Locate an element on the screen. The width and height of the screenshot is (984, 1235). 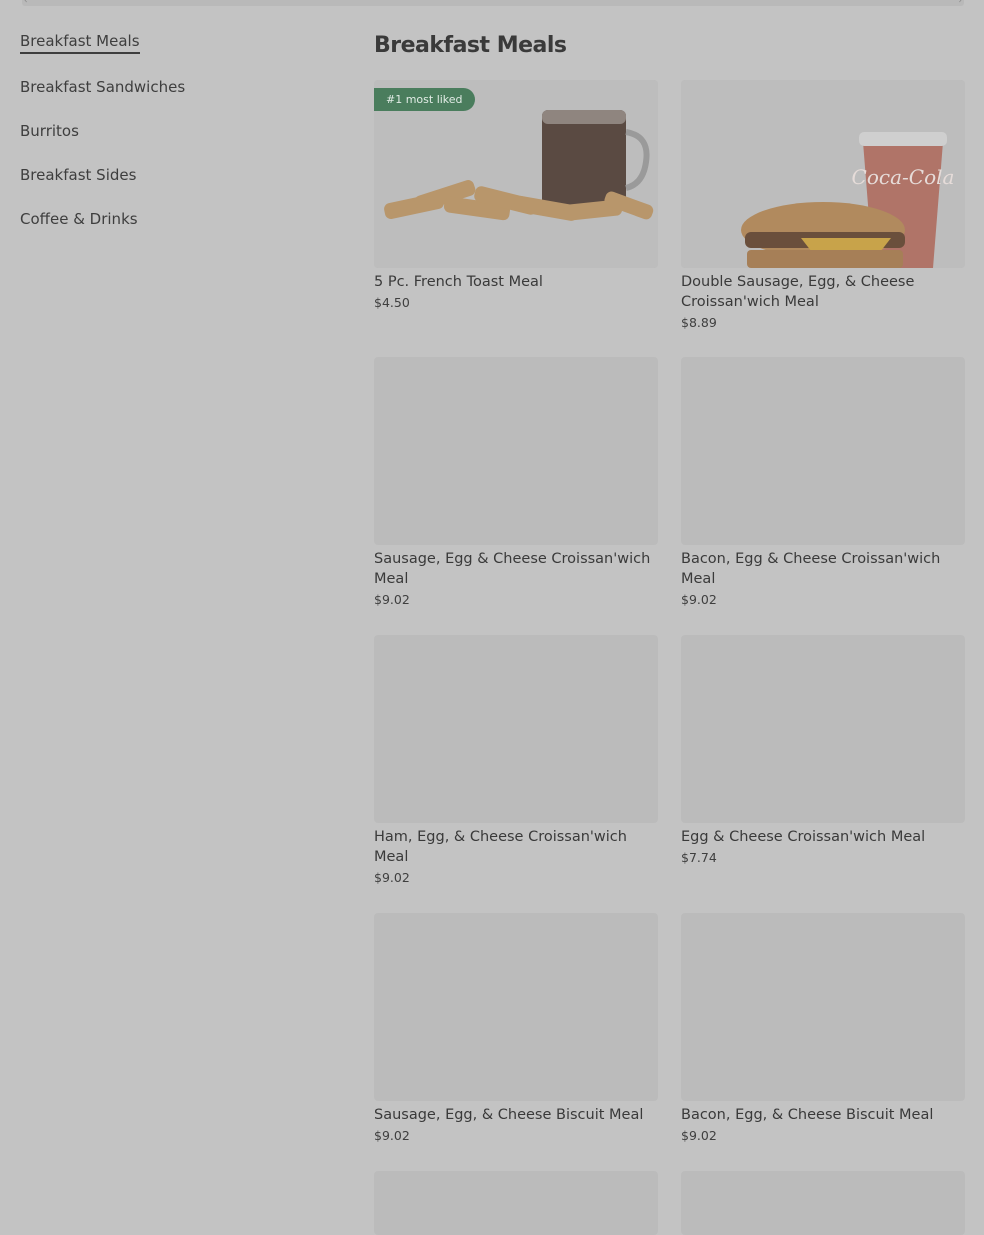
product-name: 5 Pc. French Toast Meal is located at coordinates (516, 282).